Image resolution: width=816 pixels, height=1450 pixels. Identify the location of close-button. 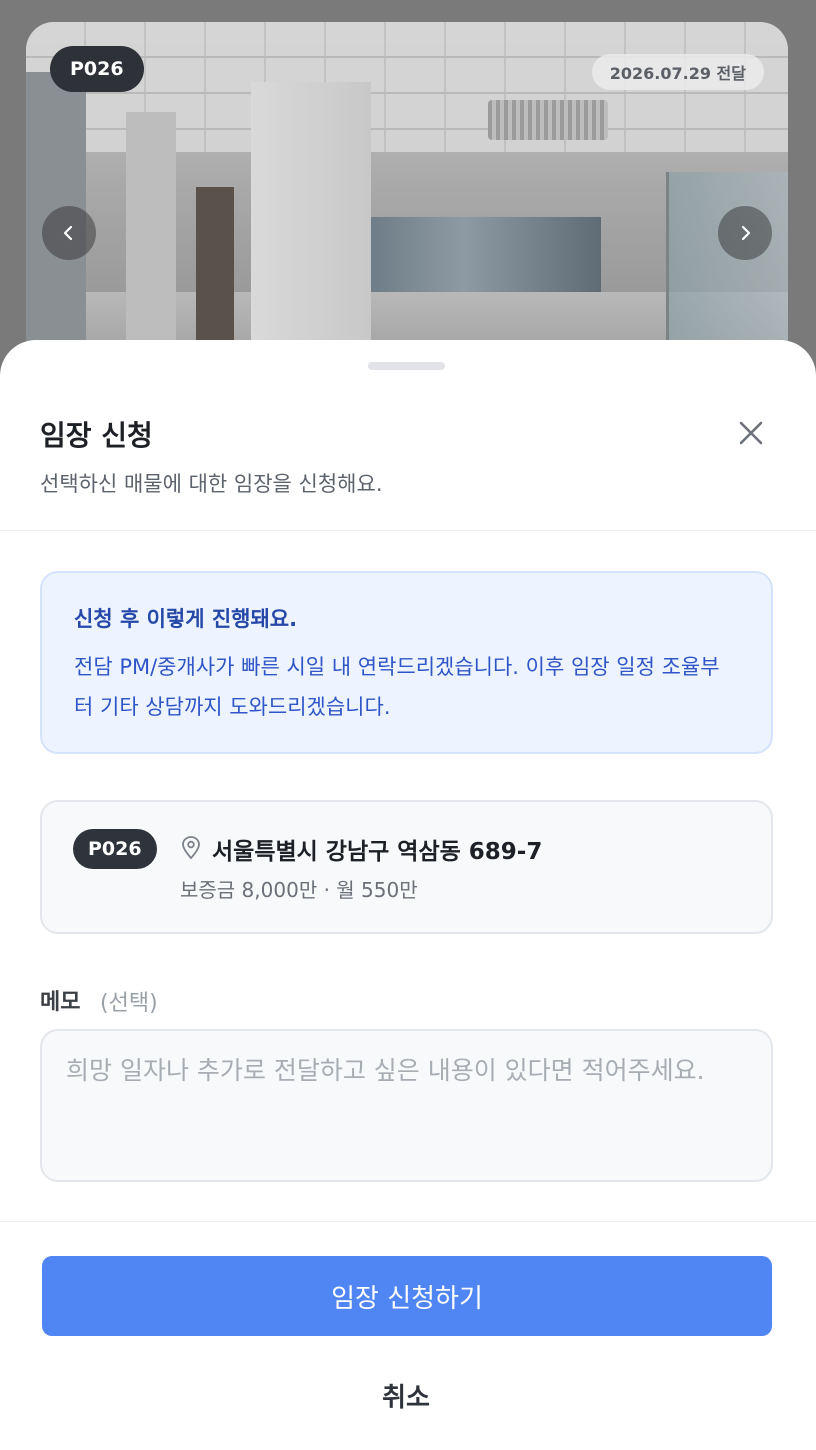
(751, 433).